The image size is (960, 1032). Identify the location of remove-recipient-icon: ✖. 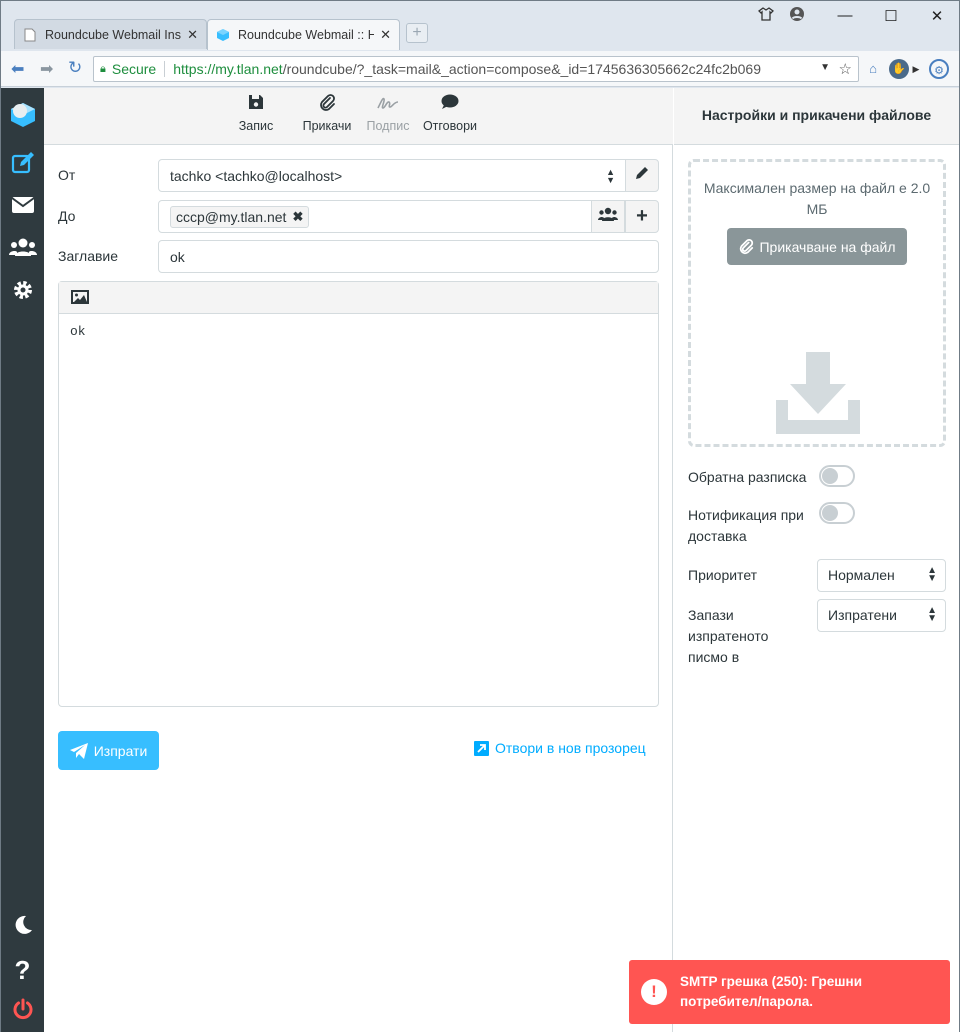
(297, 217).